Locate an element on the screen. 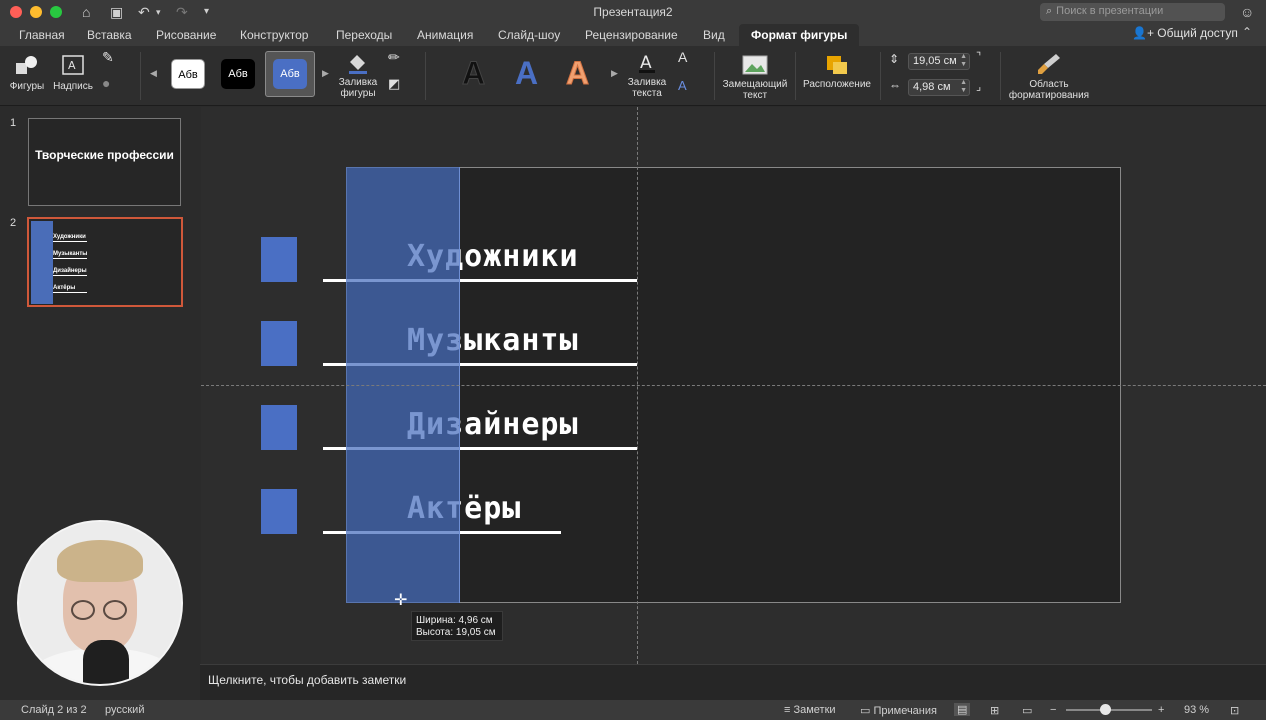 The image size is (1266, 720). notes-toggle-label: Заметки is located at coordinates (814, 710).